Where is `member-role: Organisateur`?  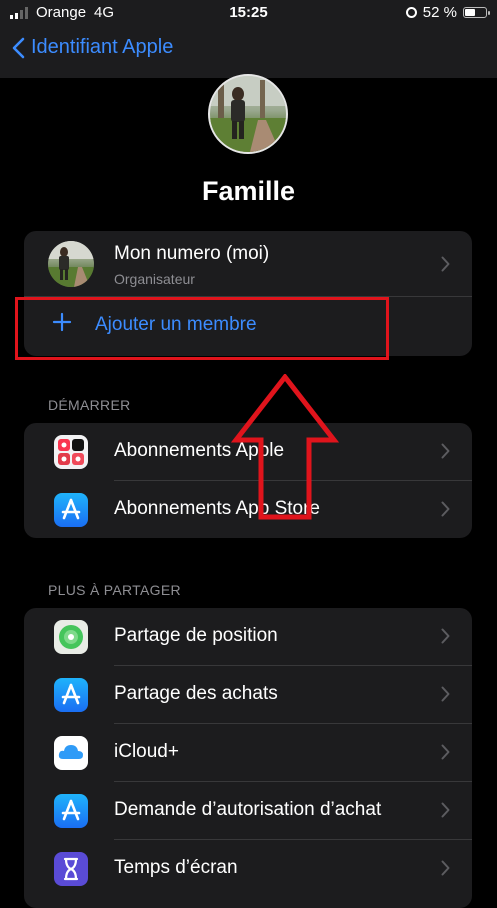 member-role: Organisateur is located at coordinates (154, 279).